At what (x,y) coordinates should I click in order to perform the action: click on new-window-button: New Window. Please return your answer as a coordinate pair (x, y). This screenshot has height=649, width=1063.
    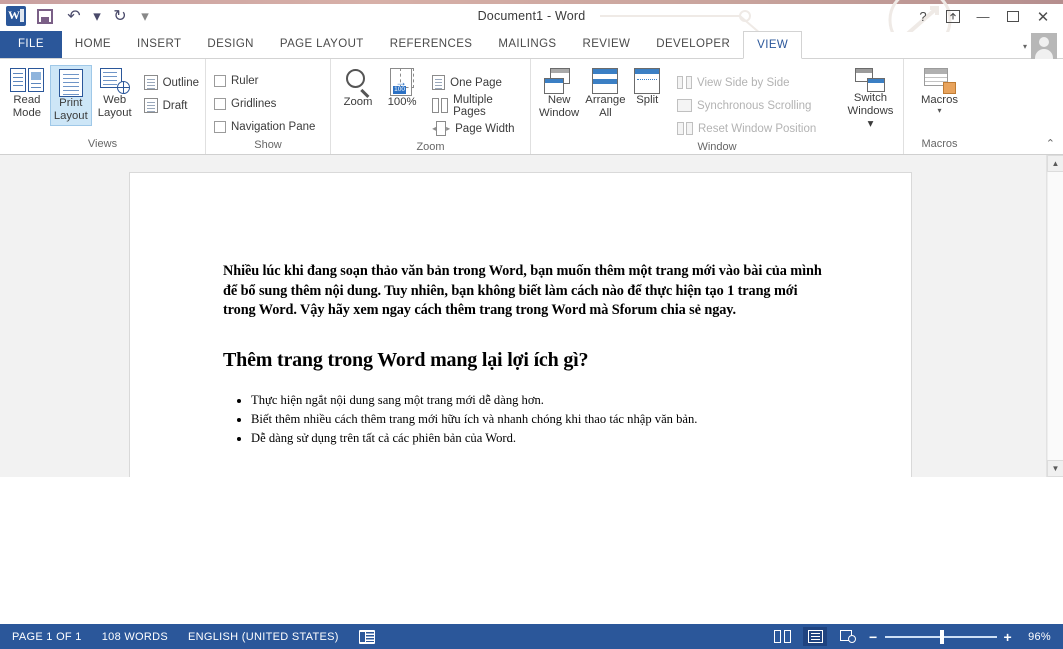
    Looking at the image, I should click on (559, 93).